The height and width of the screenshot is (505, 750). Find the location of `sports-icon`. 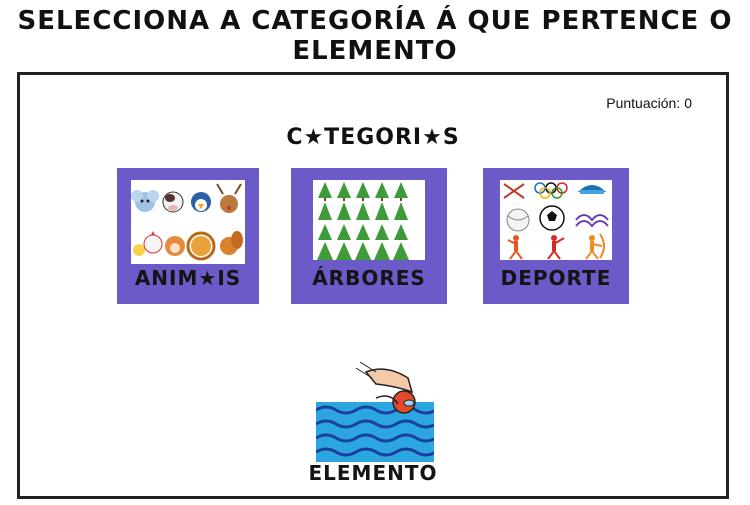

sports-icon is located at coordinates (556, 220).